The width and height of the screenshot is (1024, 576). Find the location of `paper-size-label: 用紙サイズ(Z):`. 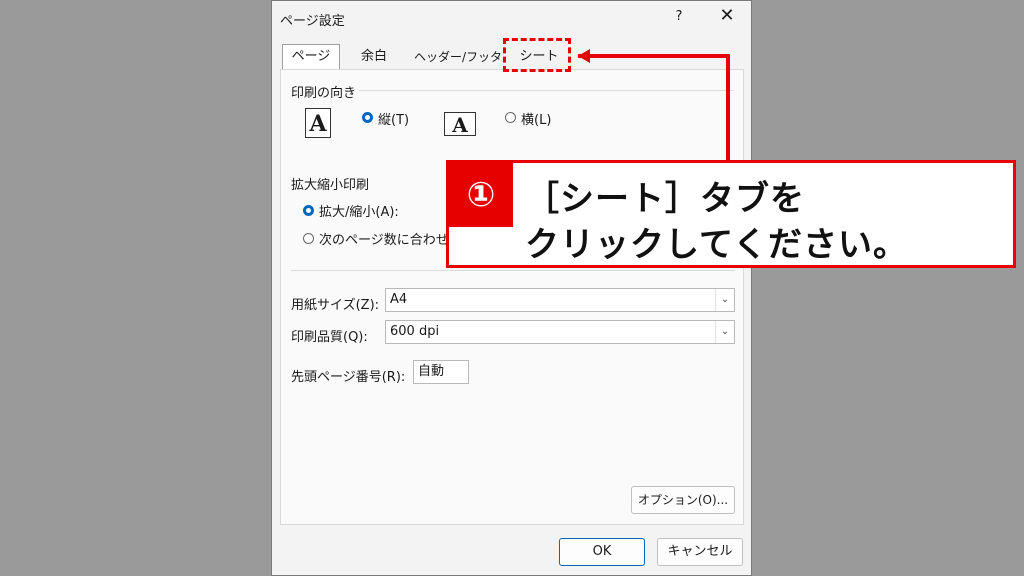

paper-size-label: 用紙サイズ(Z): is located at coordinates (335, 305).